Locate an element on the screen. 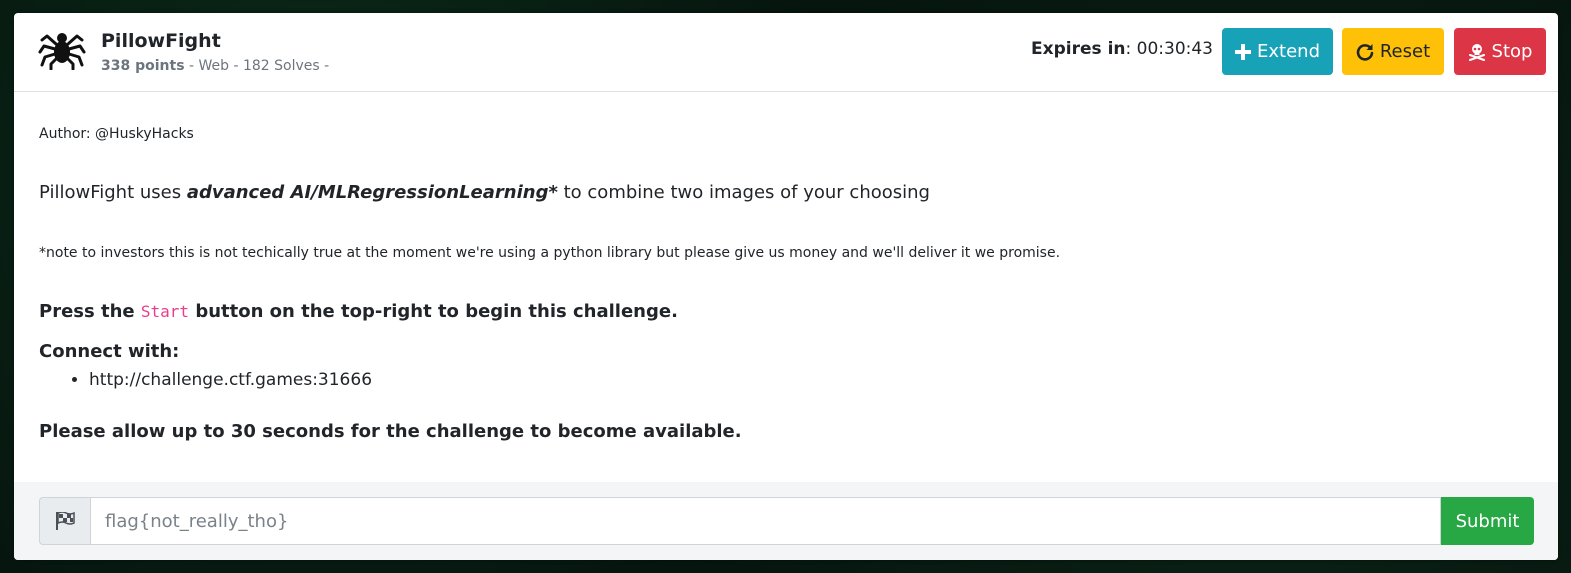  skull-crossbones-icon is located at coordinates (1476, 52).